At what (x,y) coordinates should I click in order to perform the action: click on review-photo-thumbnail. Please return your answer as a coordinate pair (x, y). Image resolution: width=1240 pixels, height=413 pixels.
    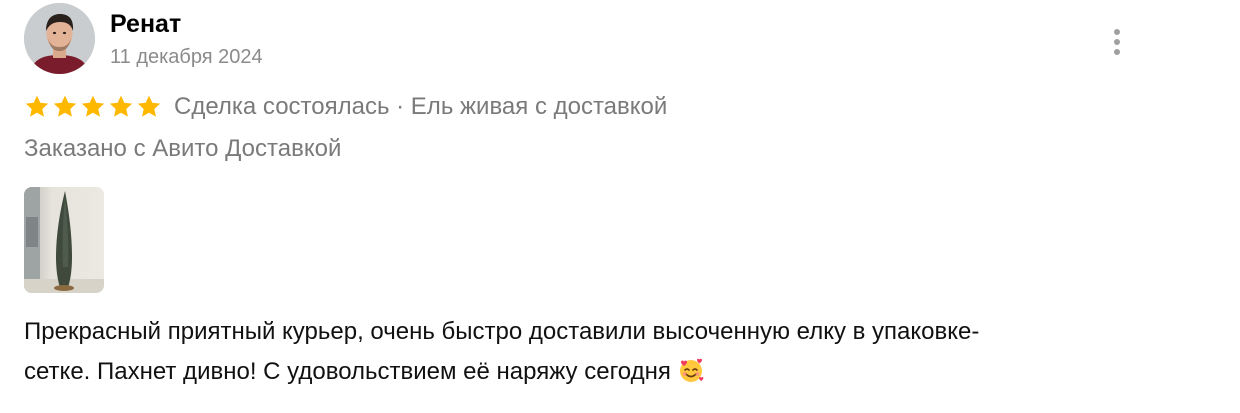
    Looking at the image, I should click on (64, 240).